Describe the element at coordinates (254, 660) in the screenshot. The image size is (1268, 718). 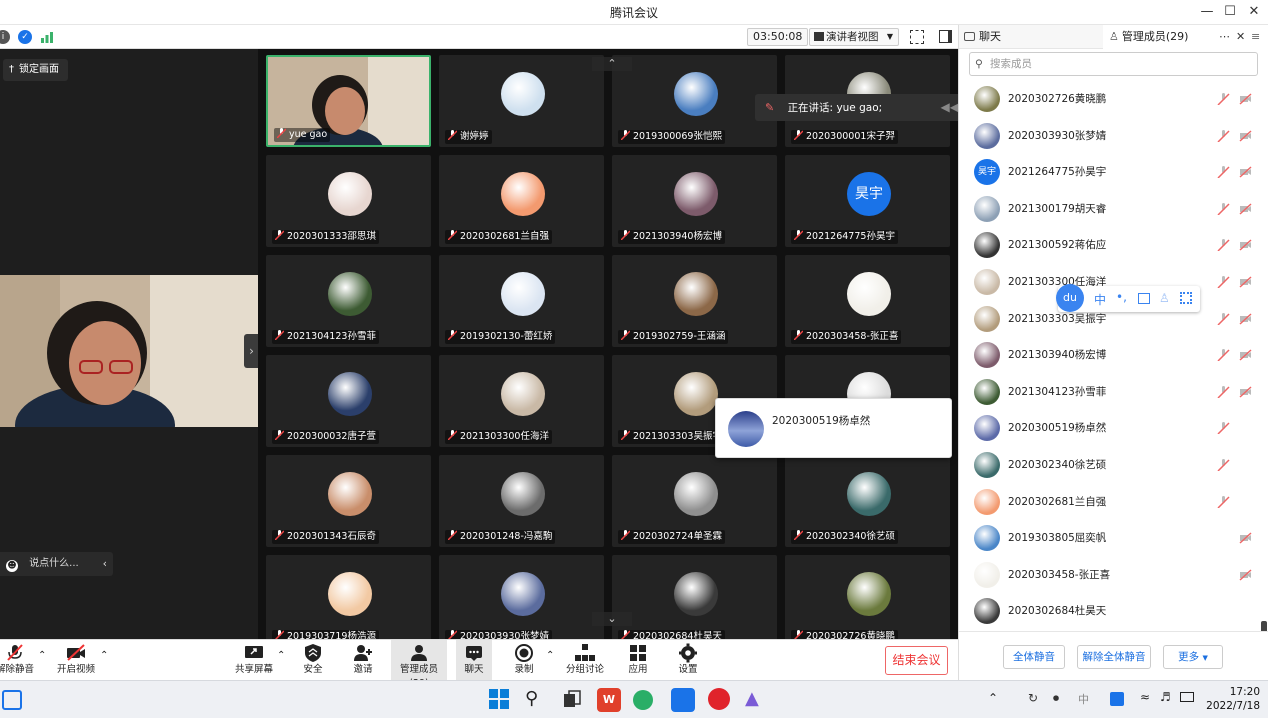
I see `share-screen-button: 共享屏幕` at that location.